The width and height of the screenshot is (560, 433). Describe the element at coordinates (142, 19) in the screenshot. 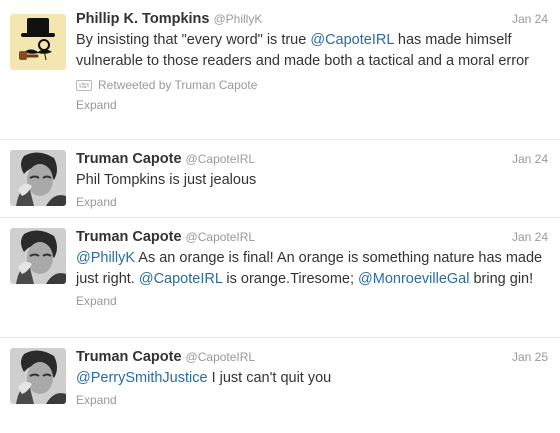

I see `author-name: Phillip K. Tompkins` at that location.